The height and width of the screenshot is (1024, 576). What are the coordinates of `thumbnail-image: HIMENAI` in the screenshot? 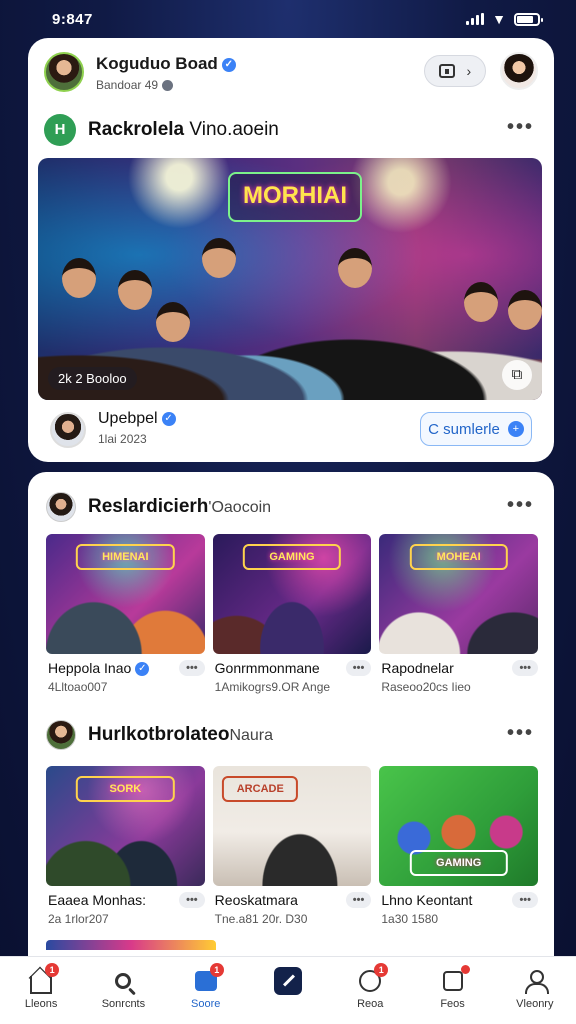 It's located at (125, 594).